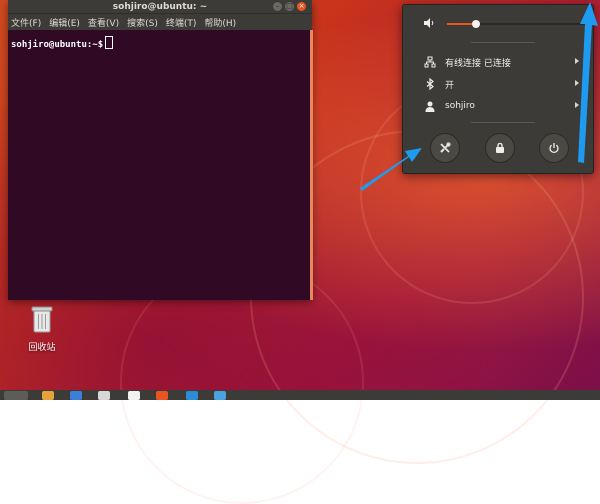  I want to click on menu-file: 文件(F), so click(26, 22).